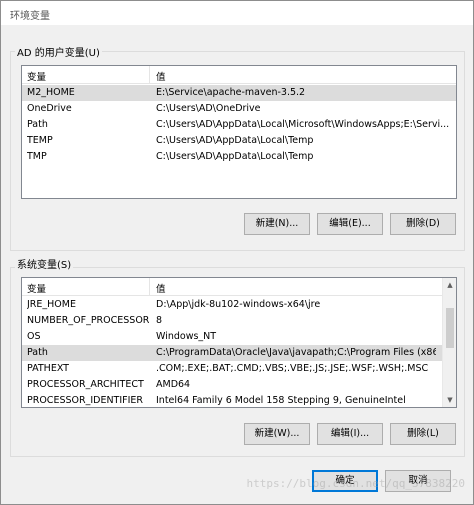  What do you see at coordinates (34, 336) in the screenshot?
I see `variable-name-cell: OS` at bounding box center [34, 336].